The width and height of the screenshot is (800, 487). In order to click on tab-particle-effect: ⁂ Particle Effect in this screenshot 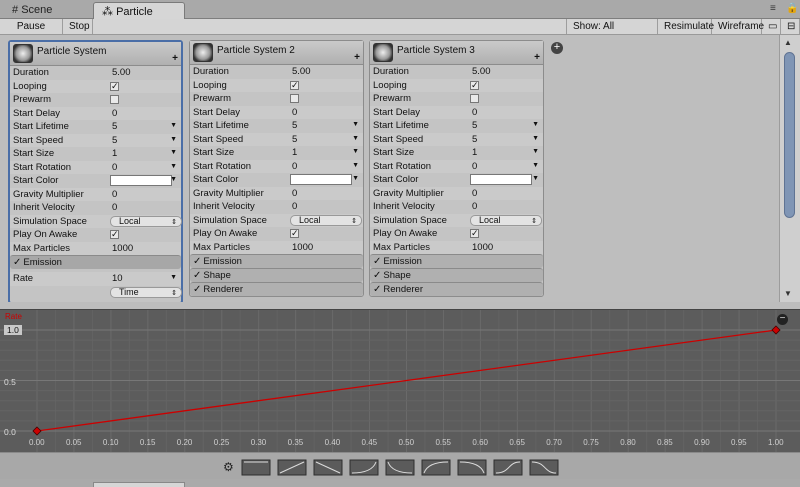, I will do `click(139, 16)`.